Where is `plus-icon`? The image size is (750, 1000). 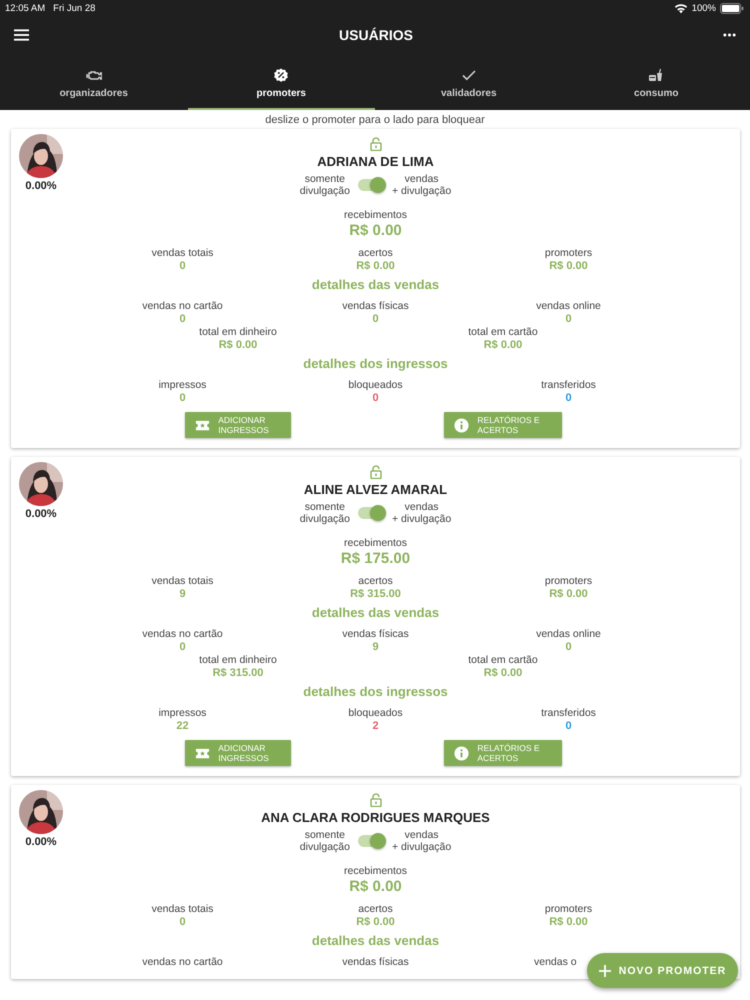
plus-icon is located at coordinates (604, 970).